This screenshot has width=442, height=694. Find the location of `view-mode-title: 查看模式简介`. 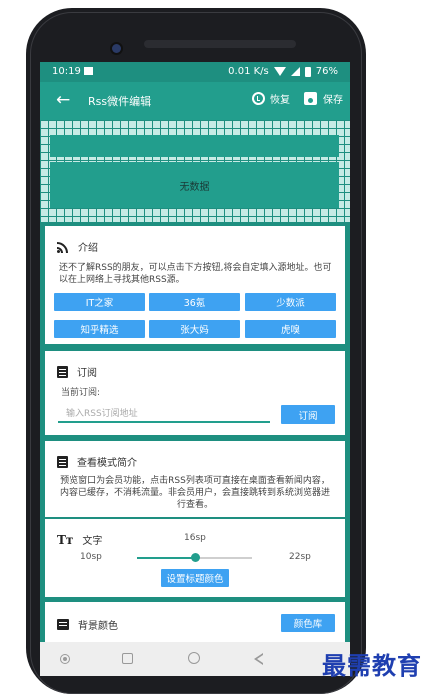

view-mode-title: 查看模式简介 is located at coordinates (107, 463).